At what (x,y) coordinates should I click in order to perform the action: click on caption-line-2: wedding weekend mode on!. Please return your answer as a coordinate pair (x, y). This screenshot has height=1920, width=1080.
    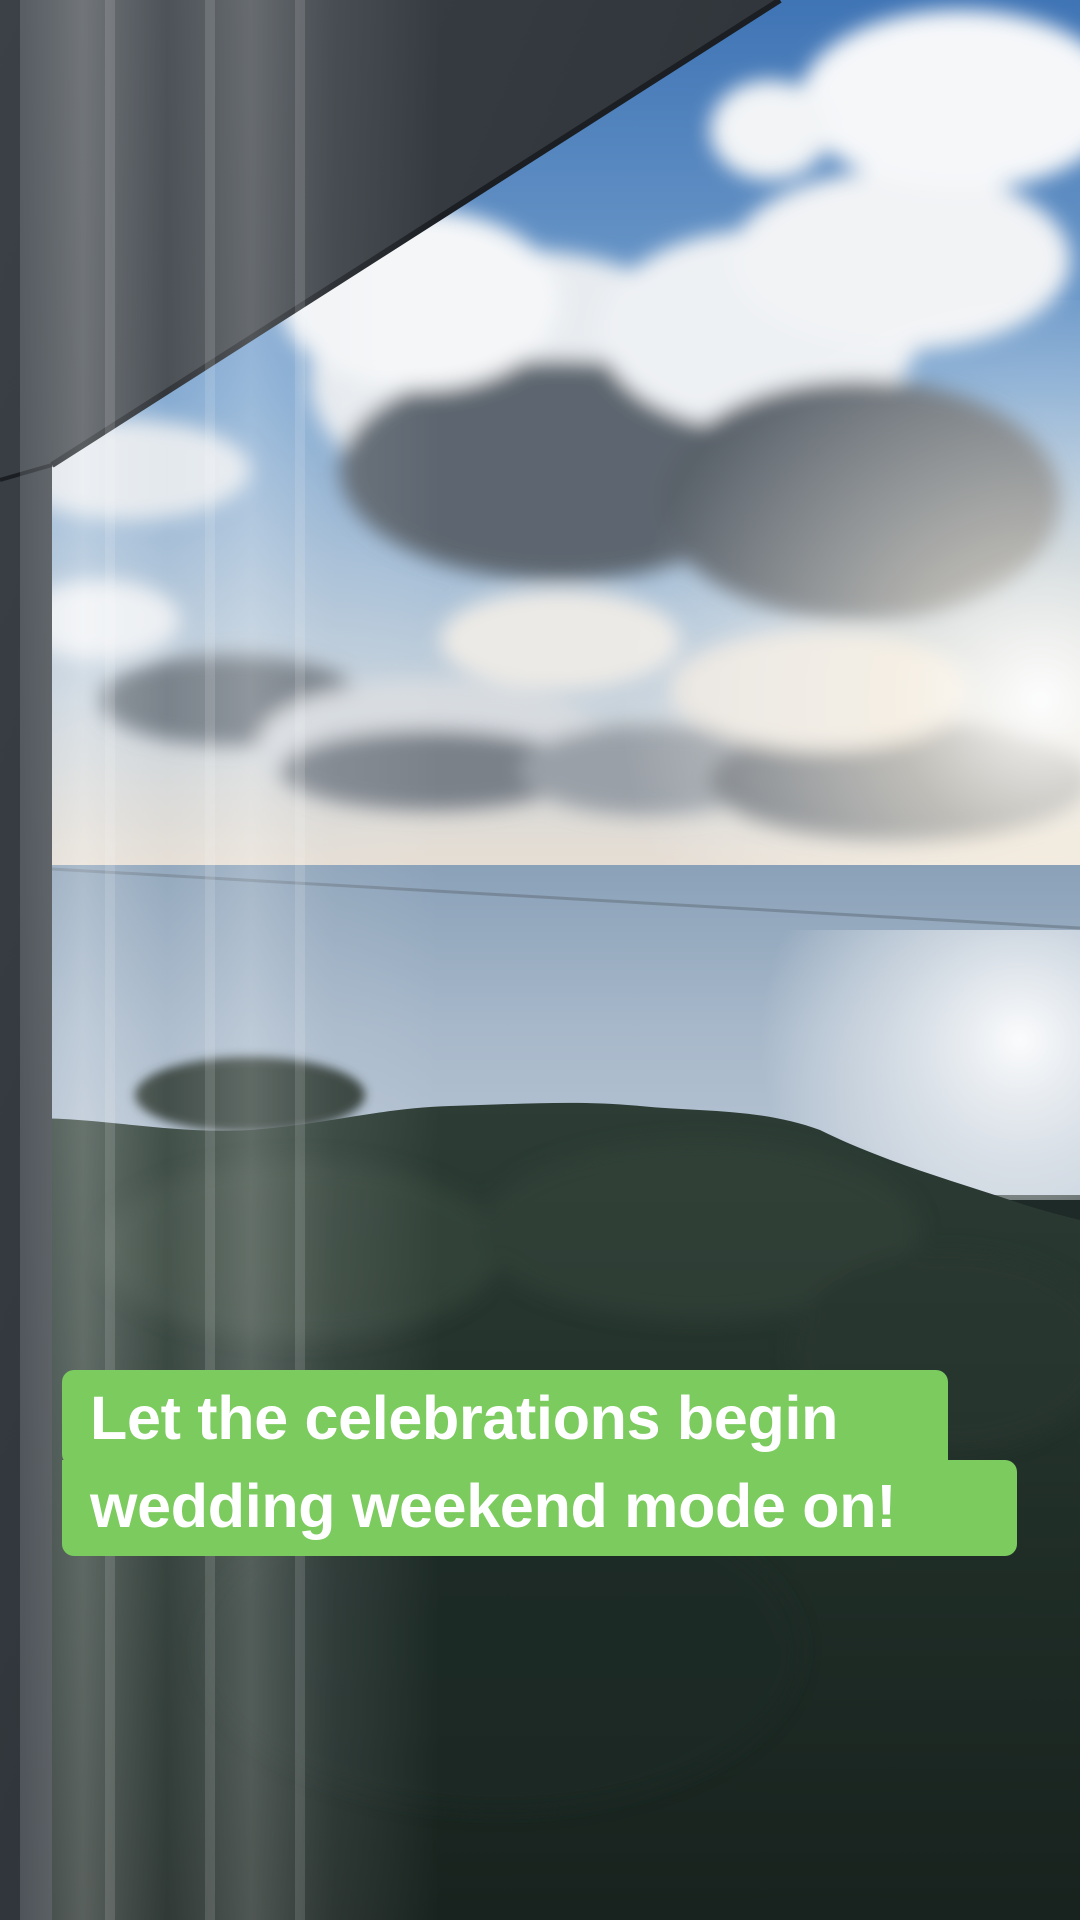
    Looking at the image, I should click on (539, 1508).